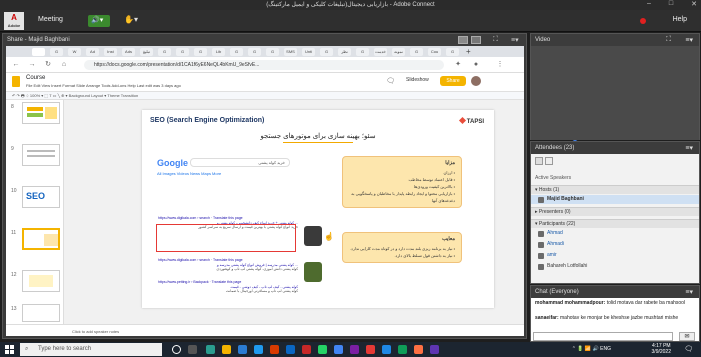  I want to click on new-tab-icon: +, so click(468, 51).